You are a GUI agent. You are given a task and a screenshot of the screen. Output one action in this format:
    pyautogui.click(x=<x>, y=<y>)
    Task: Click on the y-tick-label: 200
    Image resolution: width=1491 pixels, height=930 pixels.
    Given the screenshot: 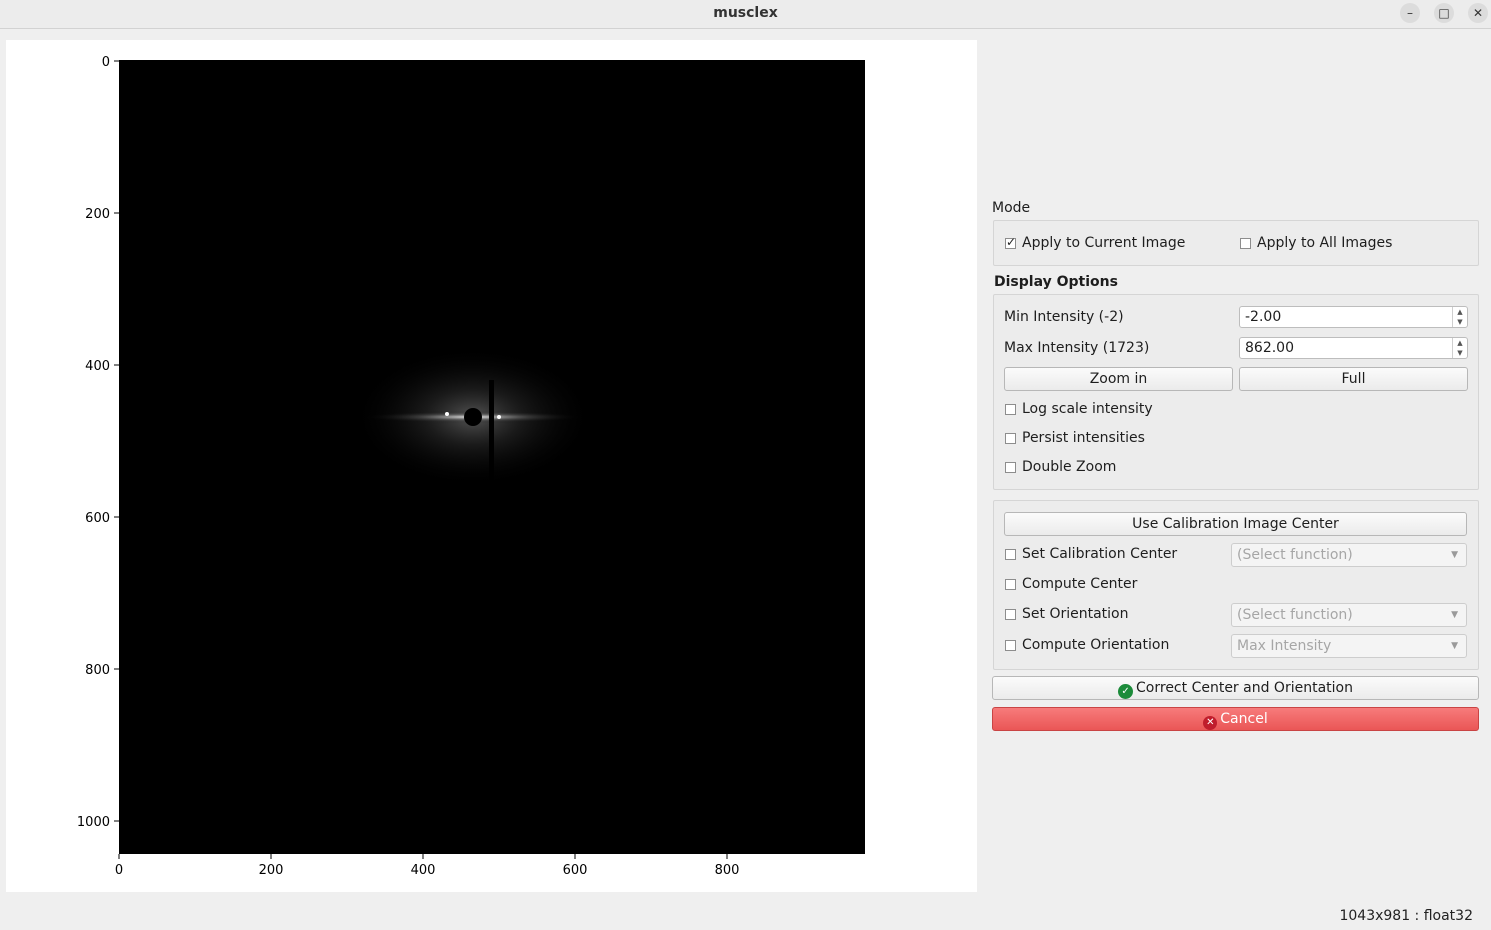 What is the action you would take?
    pyautogui.click(x=97, y=214)
    